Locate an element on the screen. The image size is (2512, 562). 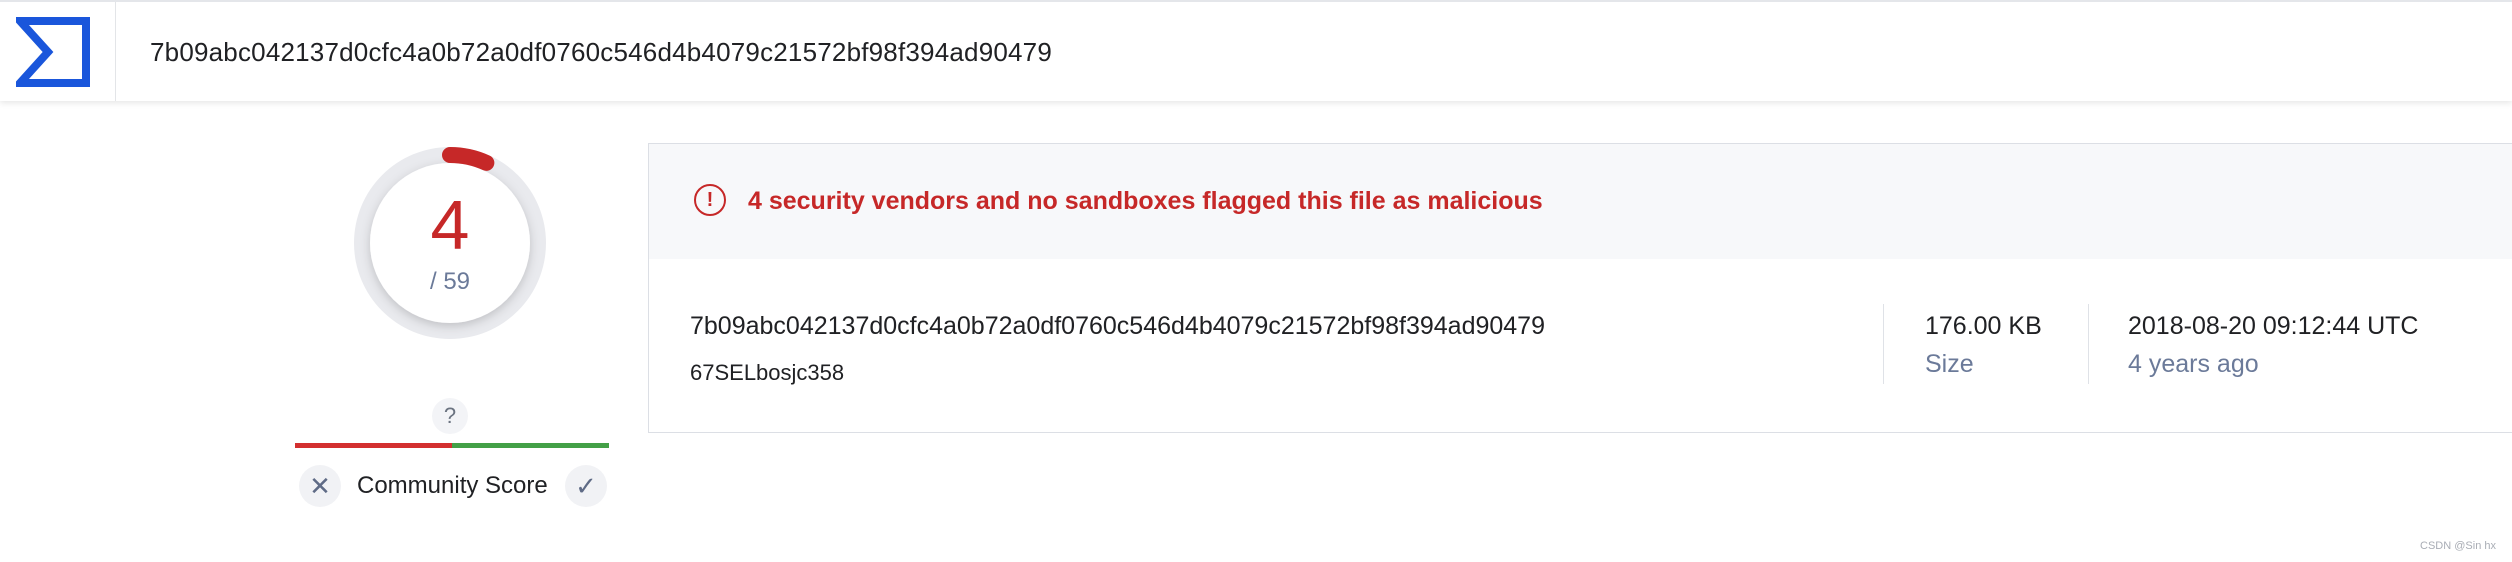
close-icon: ✕ is located at coordinates (320, 486).